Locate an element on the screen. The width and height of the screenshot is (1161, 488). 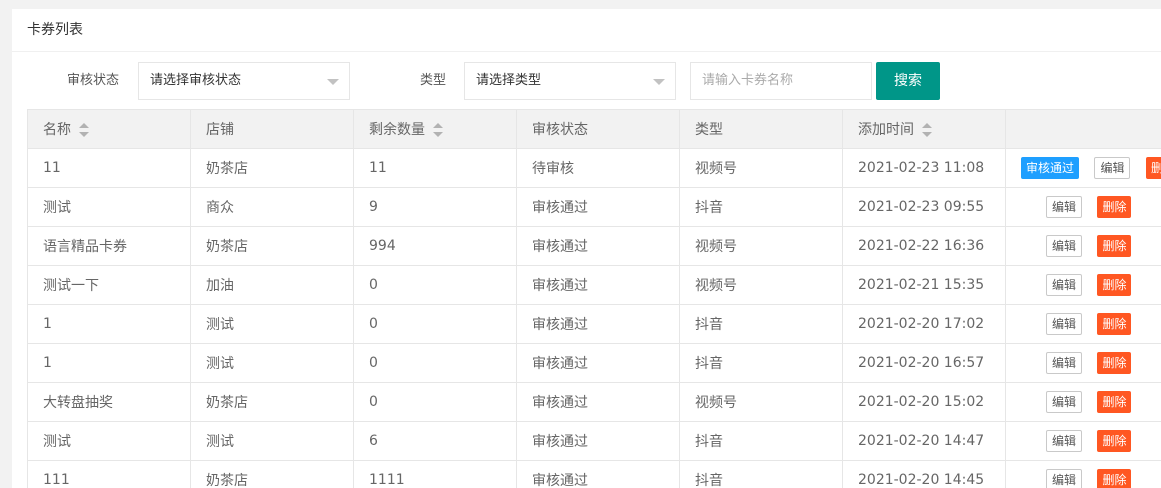
cell-name: 语言精品卡券 is located at coordinates (109, 246).